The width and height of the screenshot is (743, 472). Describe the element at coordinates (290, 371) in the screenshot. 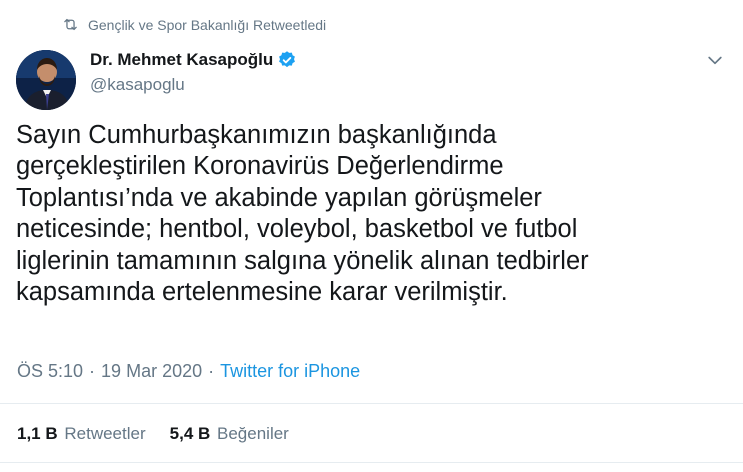

I see `tweet-source-link: Twitter for iPhone` at that location.